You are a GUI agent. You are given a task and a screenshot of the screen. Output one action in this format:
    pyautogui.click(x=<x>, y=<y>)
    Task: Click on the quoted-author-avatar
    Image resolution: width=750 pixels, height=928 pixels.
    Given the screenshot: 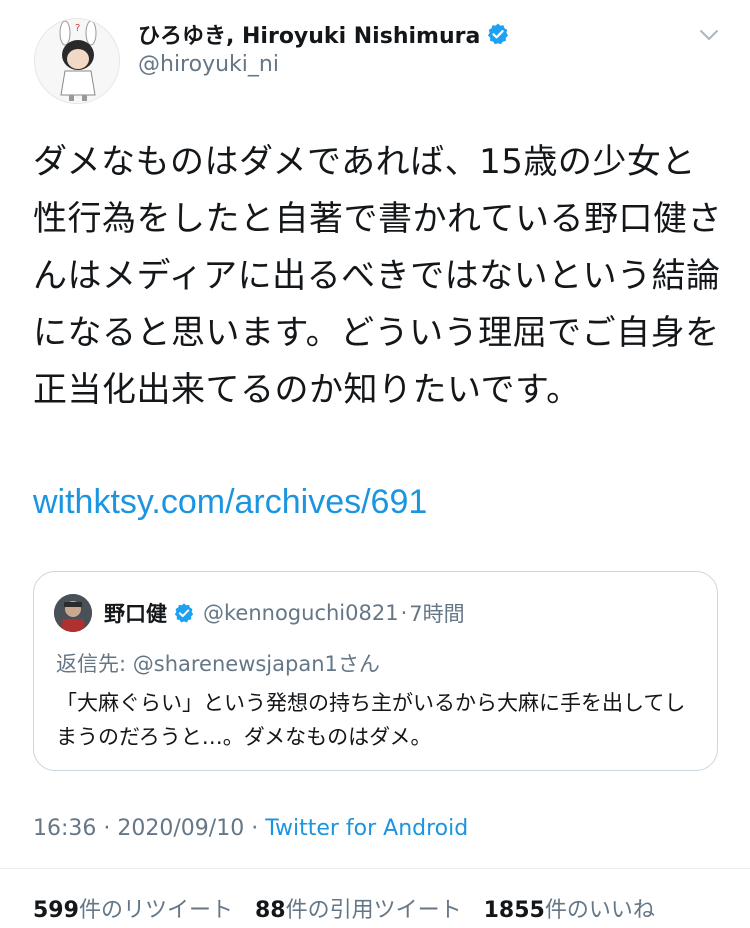 What is the action you would take?
    pyautogui.click(x=73, y=613)
    